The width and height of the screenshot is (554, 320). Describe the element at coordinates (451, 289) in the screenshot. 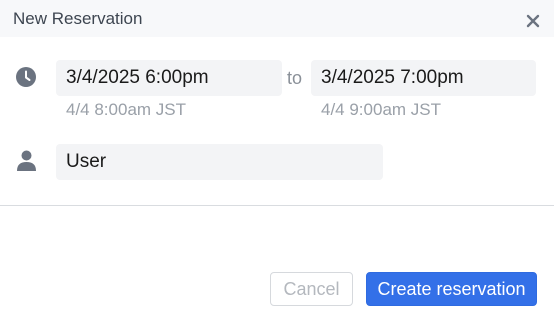

I see `create-reservation-button: Create reservation` at that location.